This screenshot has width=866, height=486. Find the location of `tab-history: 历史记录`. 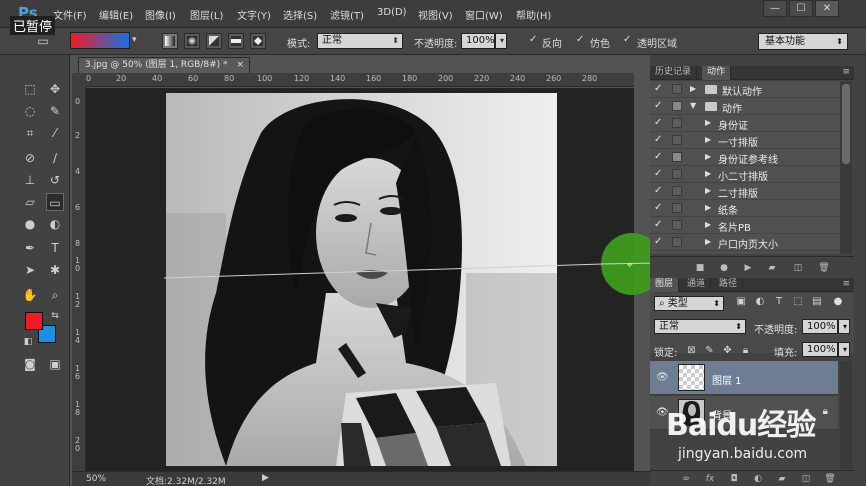

tab-history: 历史记录 is located at coordinates (674, 73).